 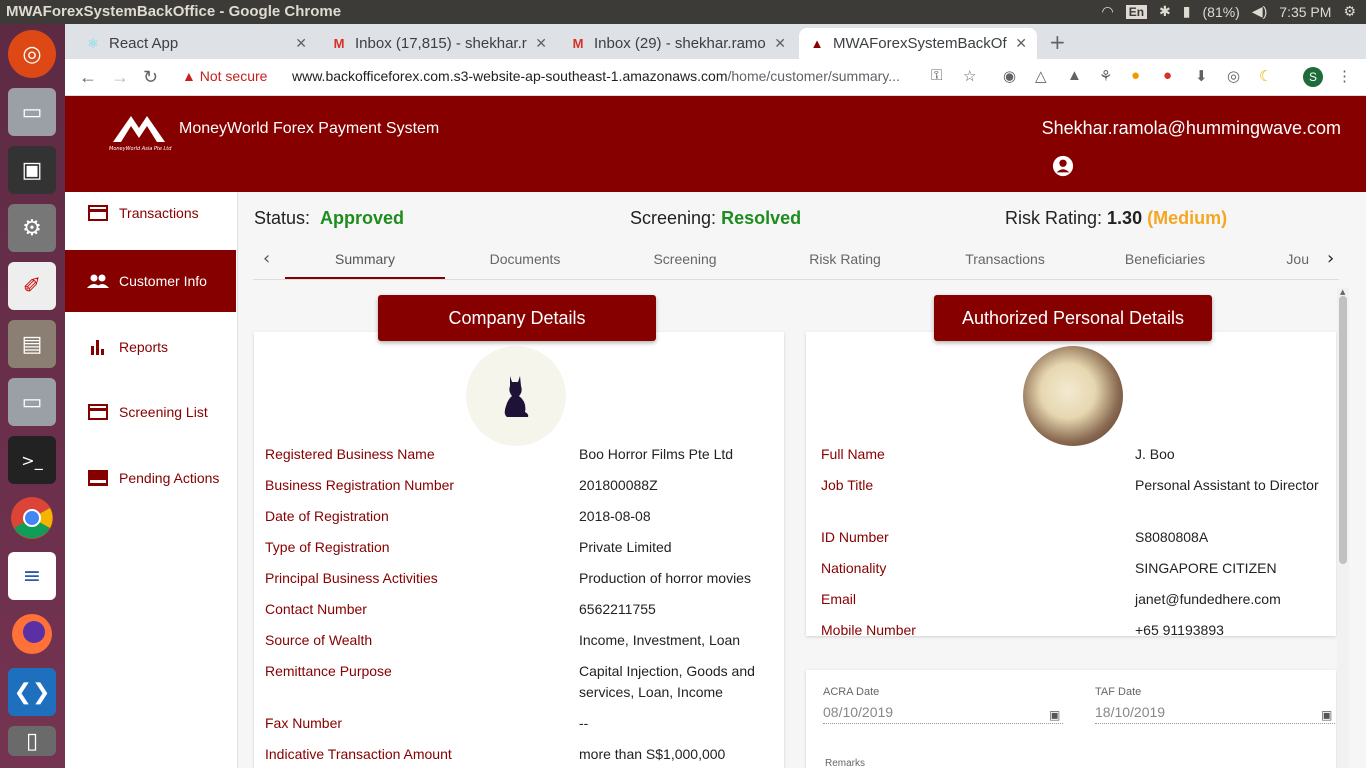 I want to click on settings-gear-icon: ⚙, so click(x=1349, y=11).